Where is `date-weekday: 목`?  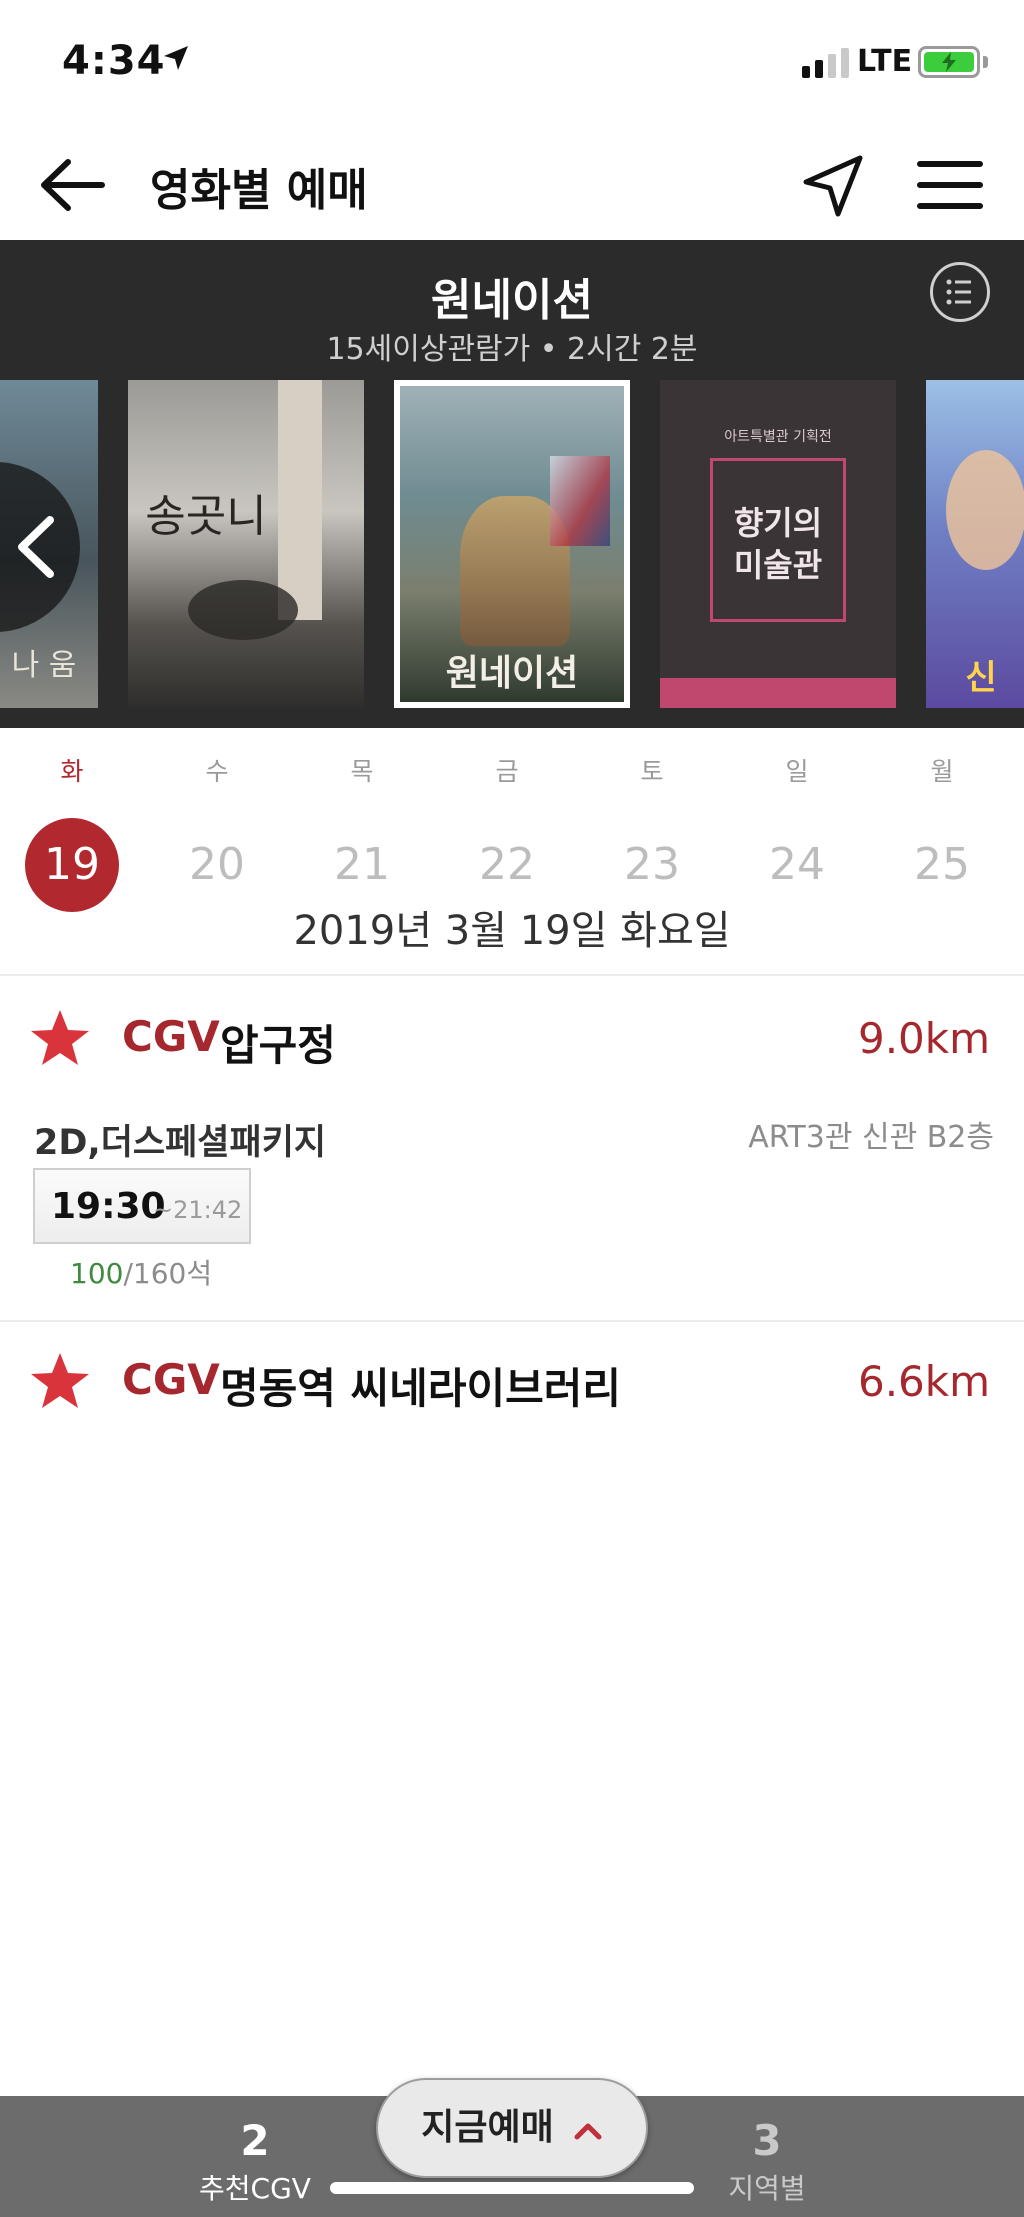 date-weekday: 목 is located at coordinates (362, 771).